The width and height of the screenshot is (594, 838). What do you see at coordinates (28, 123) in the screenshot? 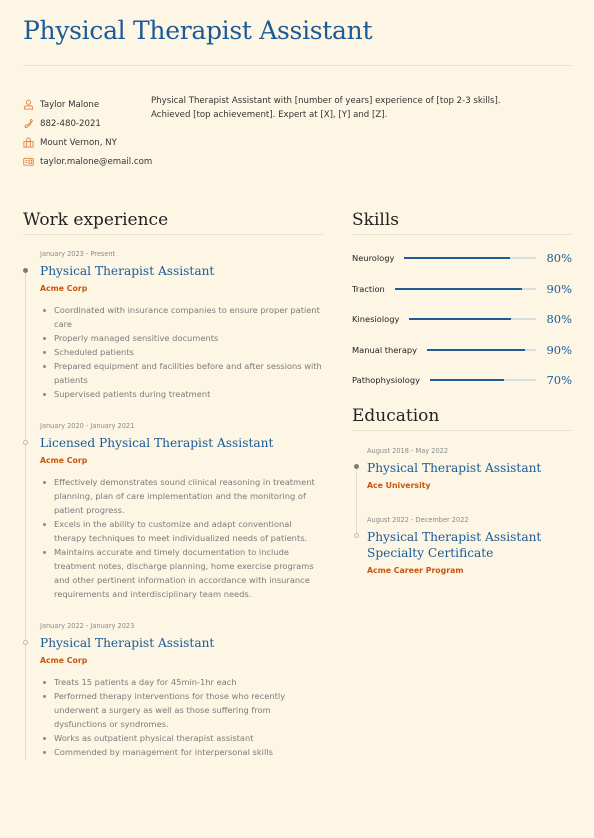
I see `phone-icon` at bounding box center [28, 123].